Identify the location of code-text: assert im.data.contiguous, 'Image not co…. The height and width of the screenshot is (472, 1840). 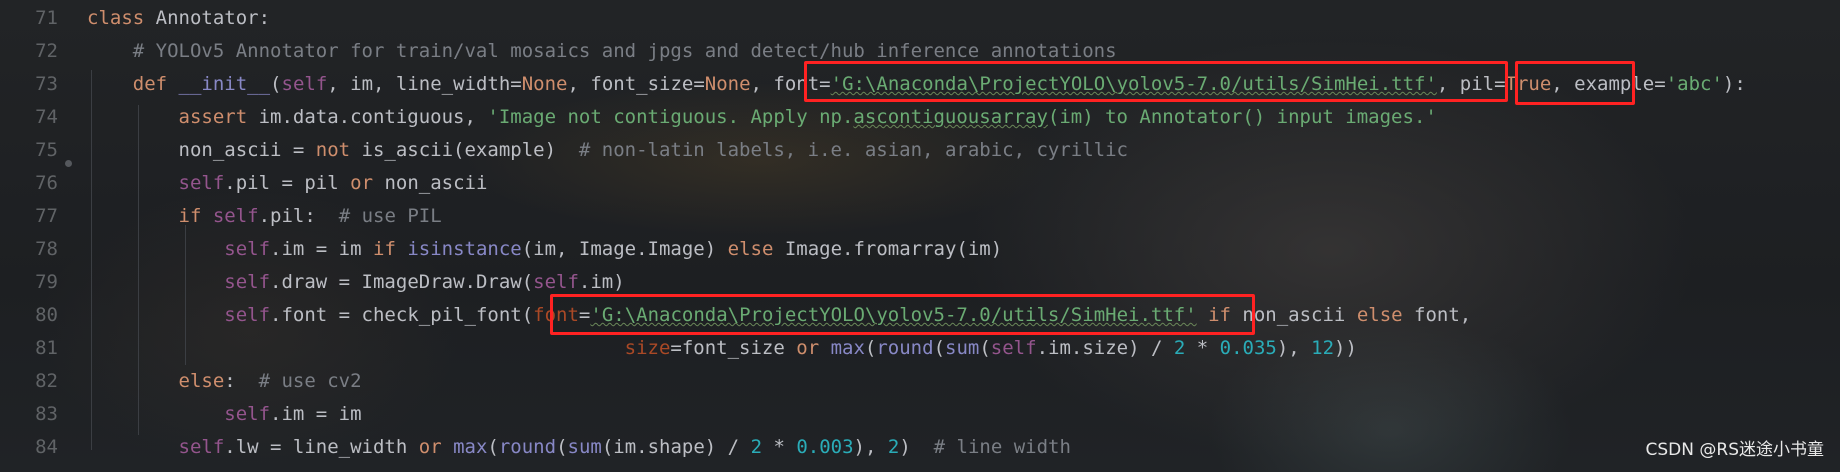
(762, 117).